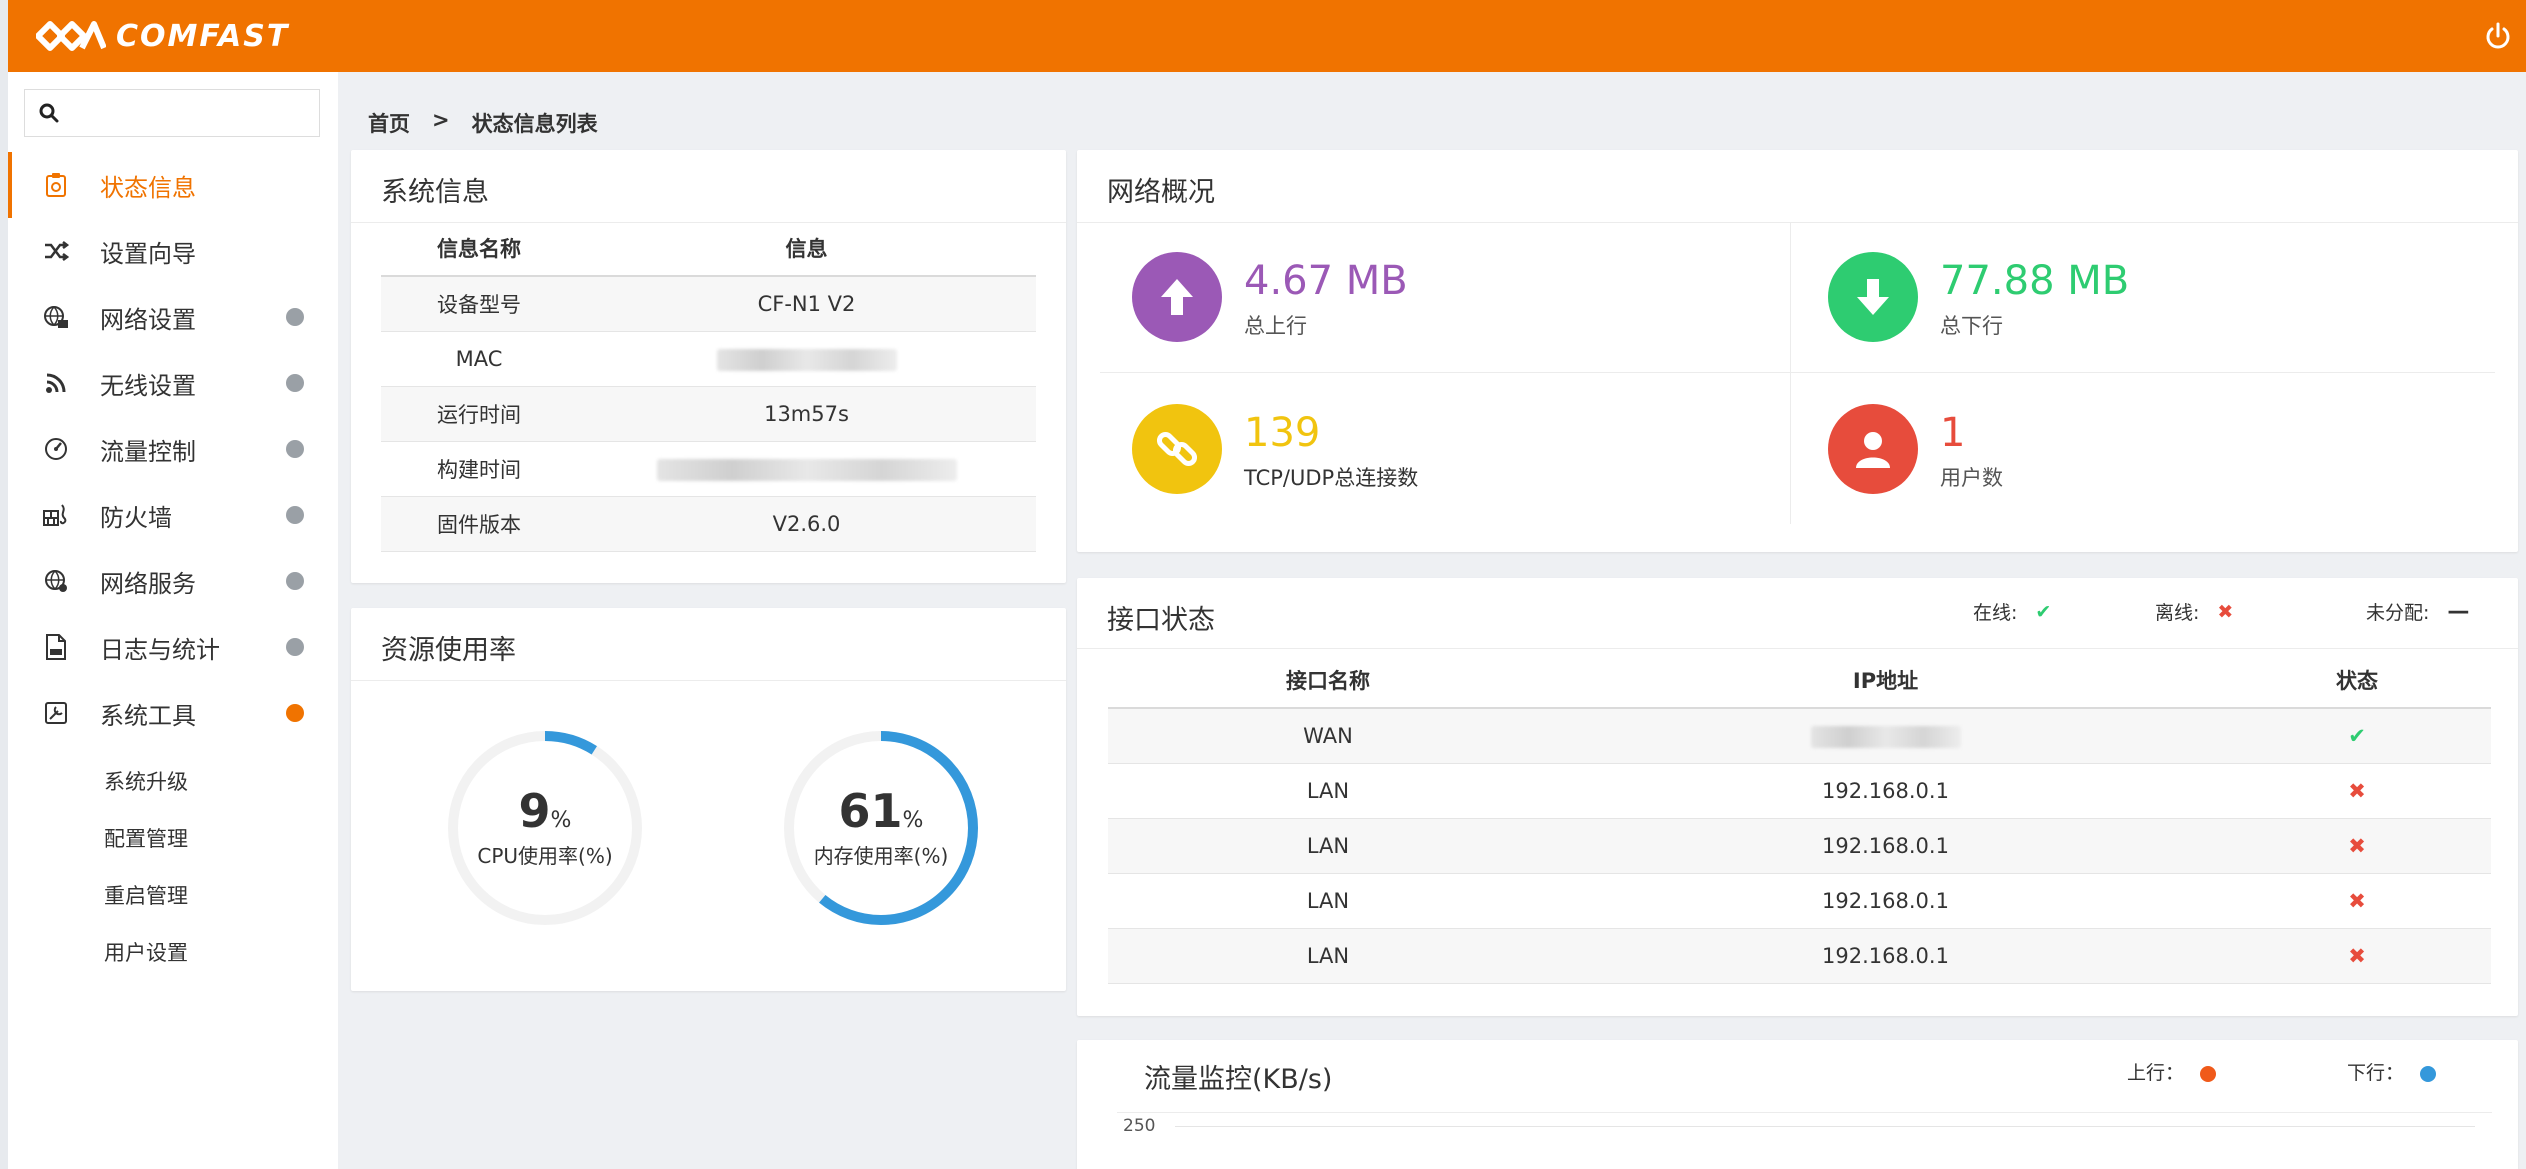 This screenshot has height=1169, width=2526. What do you see at coordinates (160, 649) in the screenshot?
I see `sidebar-item-label: 日志与统计` at bounding box center [160, 649].